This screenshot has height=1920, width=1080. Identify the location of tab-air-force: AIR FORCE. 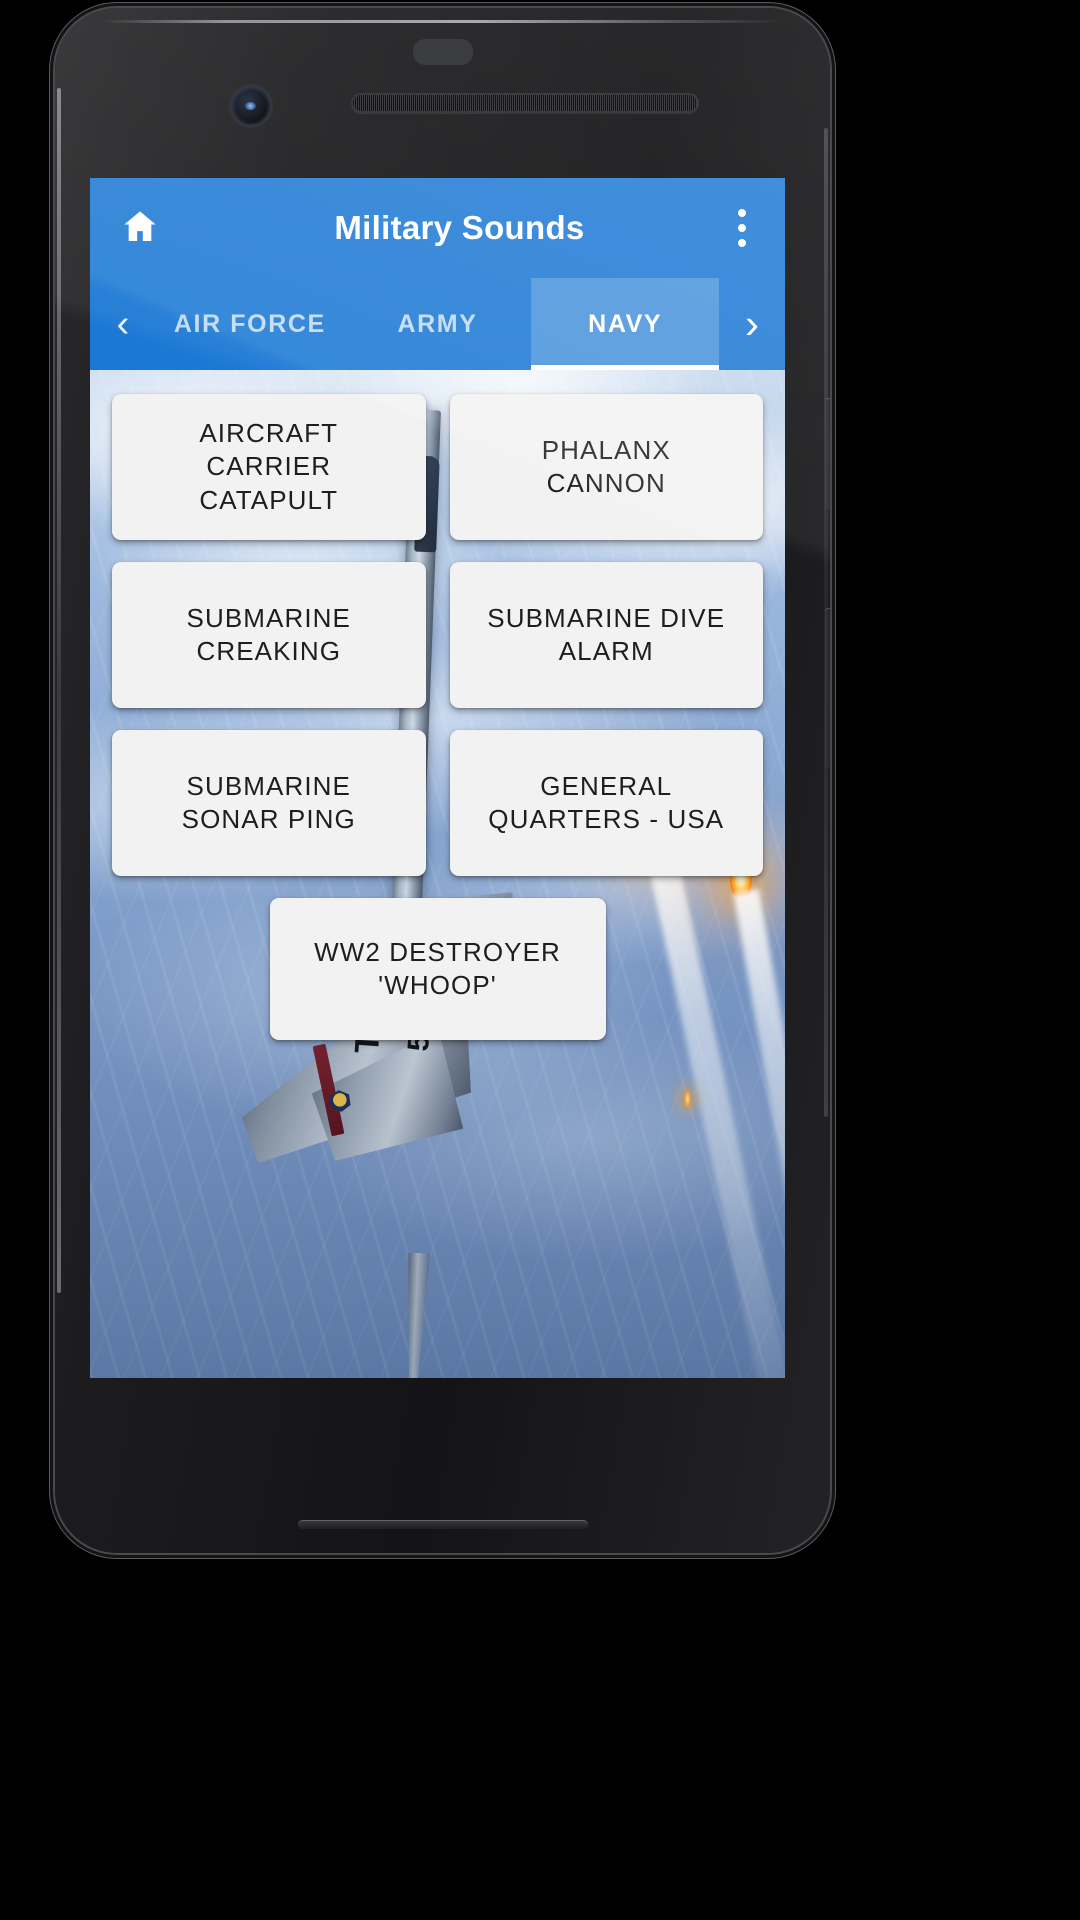
(250, 324).